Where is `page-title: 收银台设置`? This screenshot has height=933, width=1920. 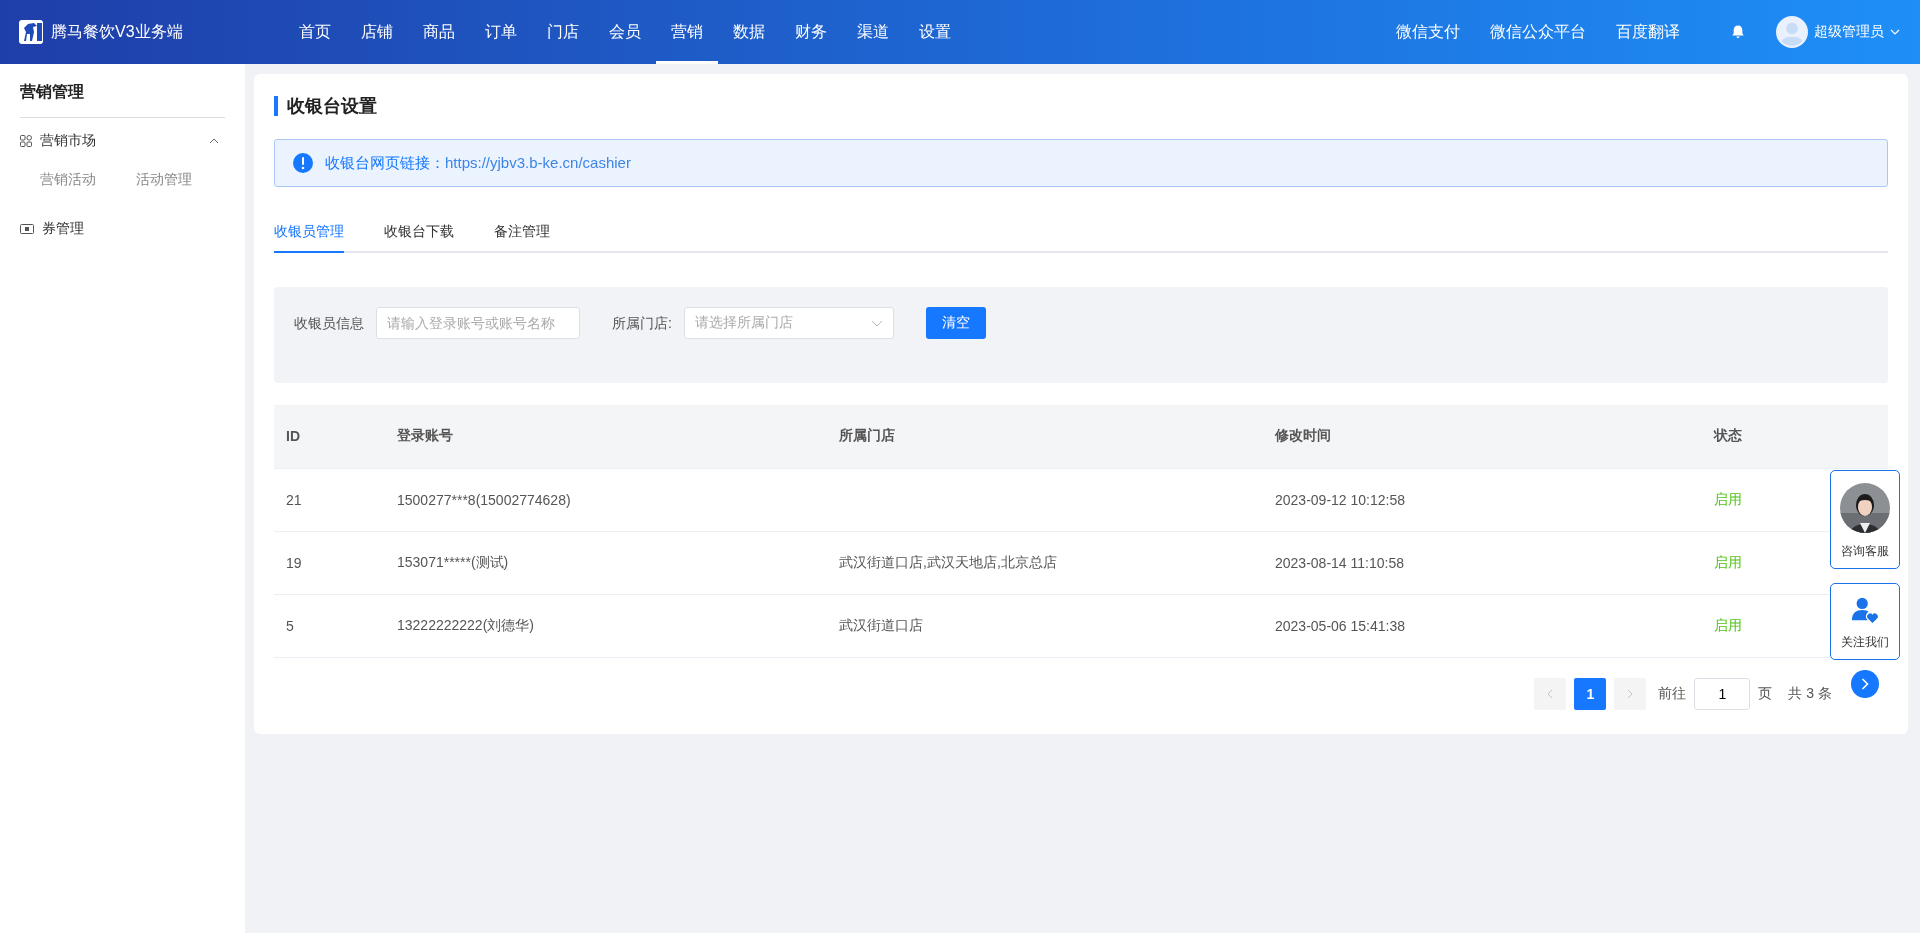
page-title: 收银台设置 is located at coordinates (1081, 106).